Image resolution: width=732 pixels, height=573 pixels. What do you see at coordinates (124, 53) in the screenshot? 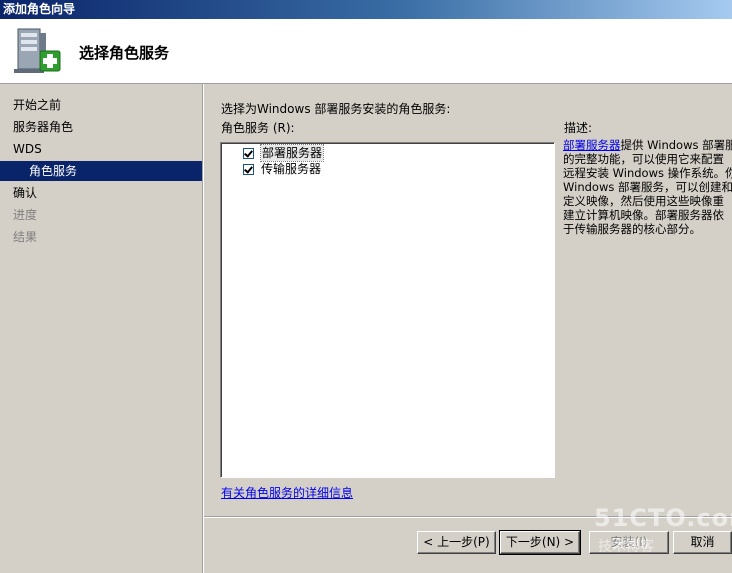
I see `page-title: 选择角色服务` at bounding box center [124, 53].